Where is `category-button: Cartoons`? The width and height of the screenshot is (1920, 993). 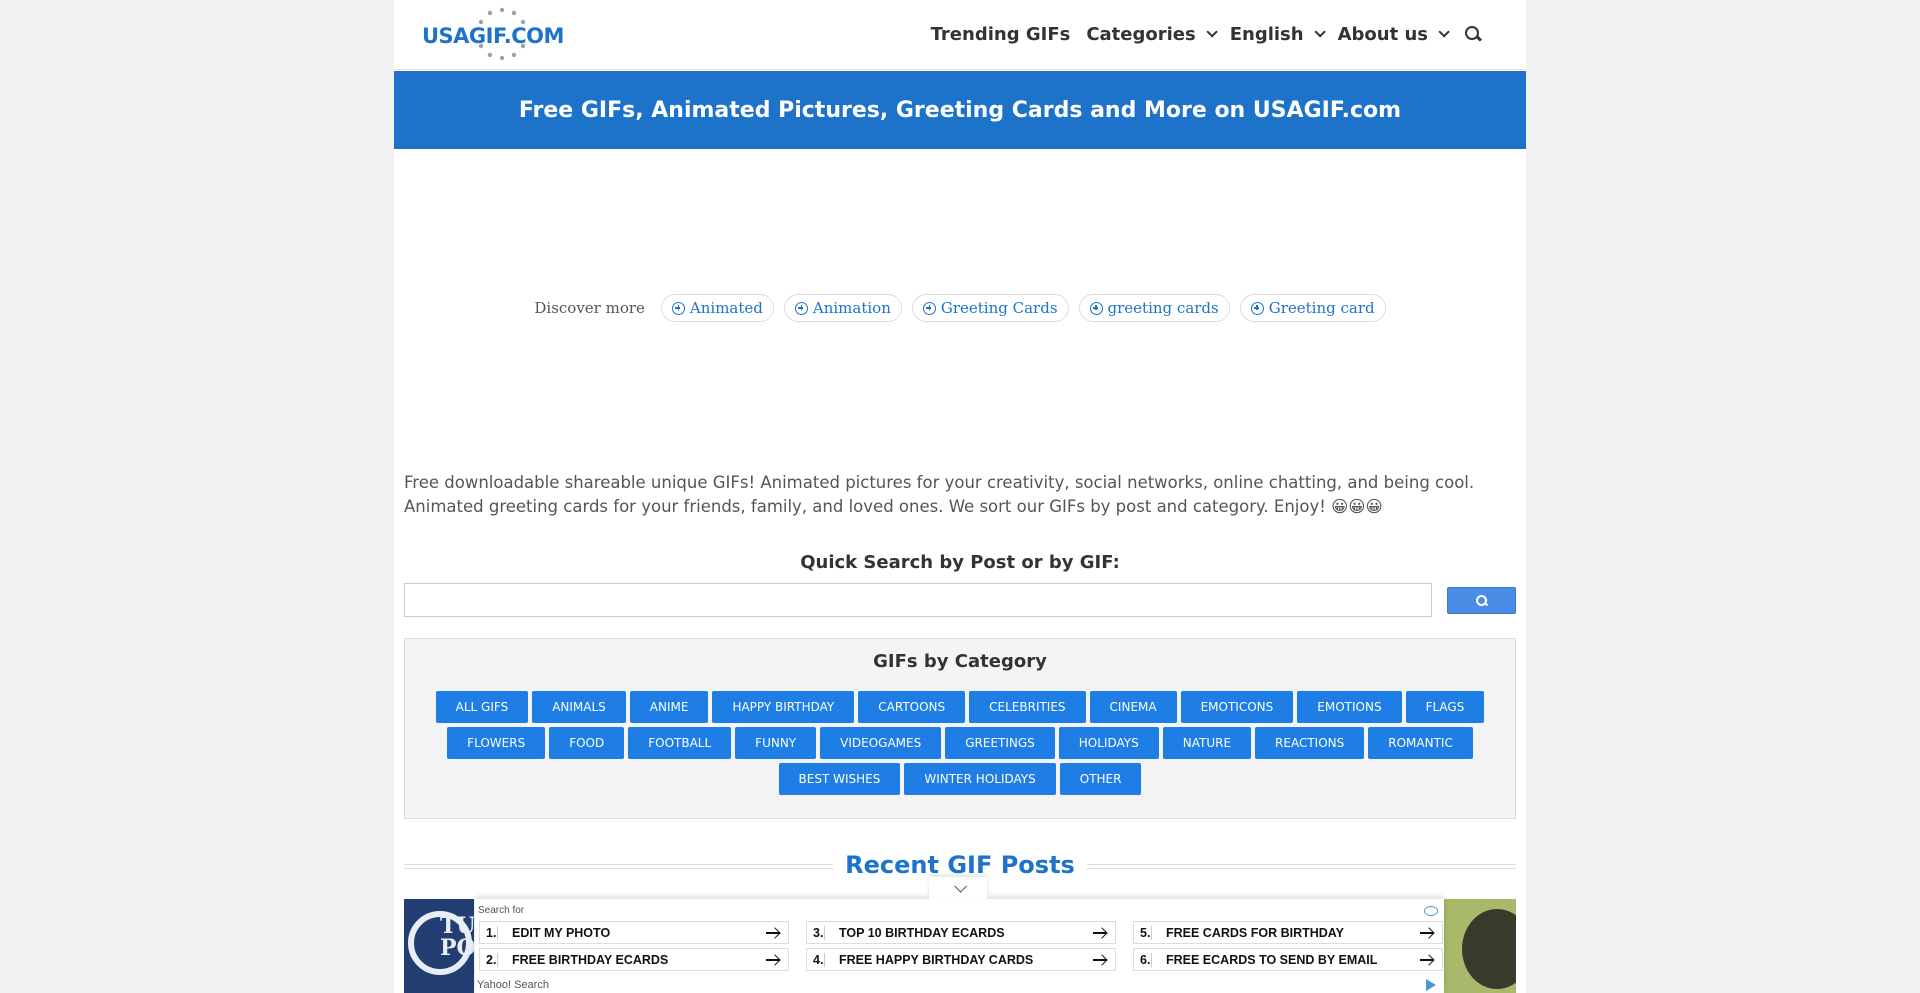
category-button: Cartoons is located at coordinates (912, 707).